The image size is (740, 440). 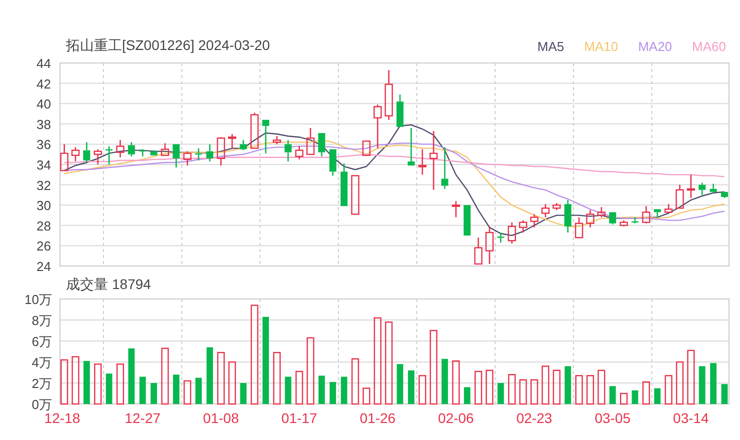 What do you see at coordinates (43, 63) in the screenshot?
I see `axis-label: 44` at bounding box center [43, 63].